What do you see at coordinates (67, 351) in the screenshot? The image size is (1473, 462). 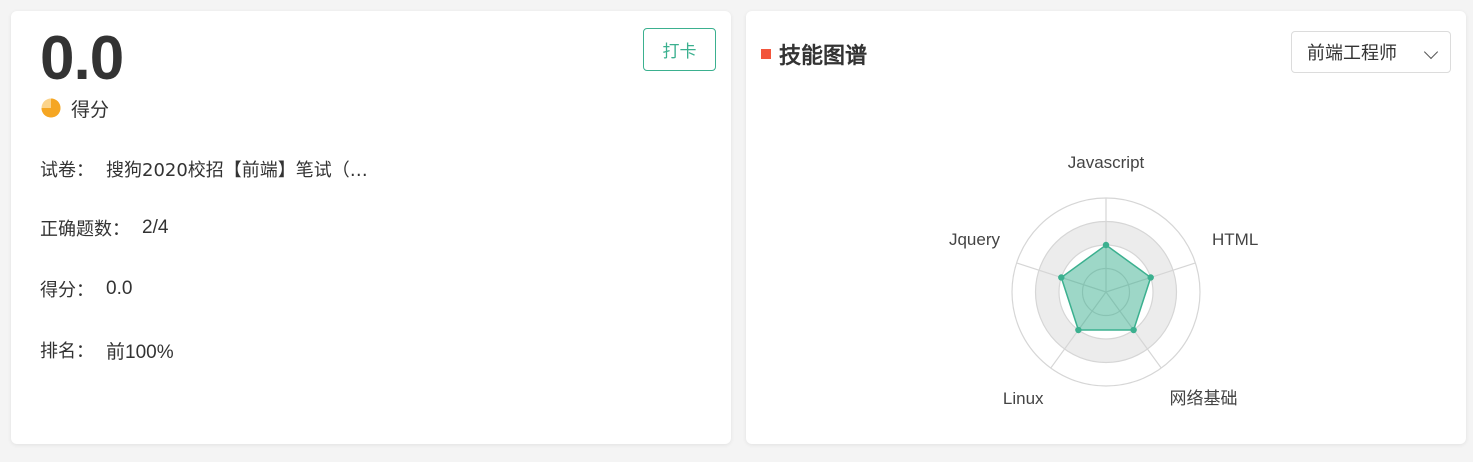 I see `rank-key: 排名：` at bounding box center [67, 351].